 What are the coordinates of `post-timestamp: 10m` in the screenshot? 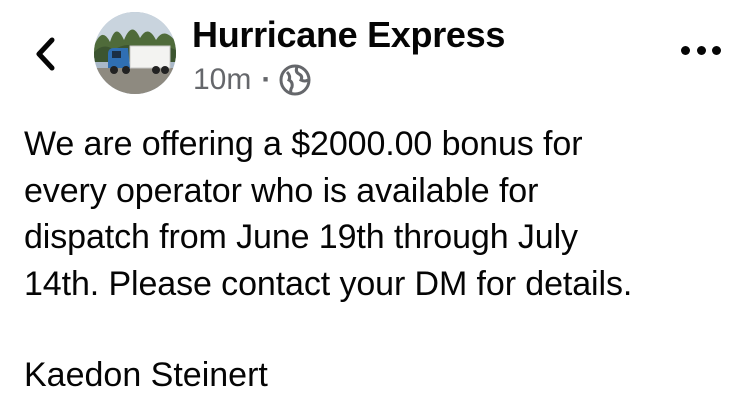 It's located at (222, 80).